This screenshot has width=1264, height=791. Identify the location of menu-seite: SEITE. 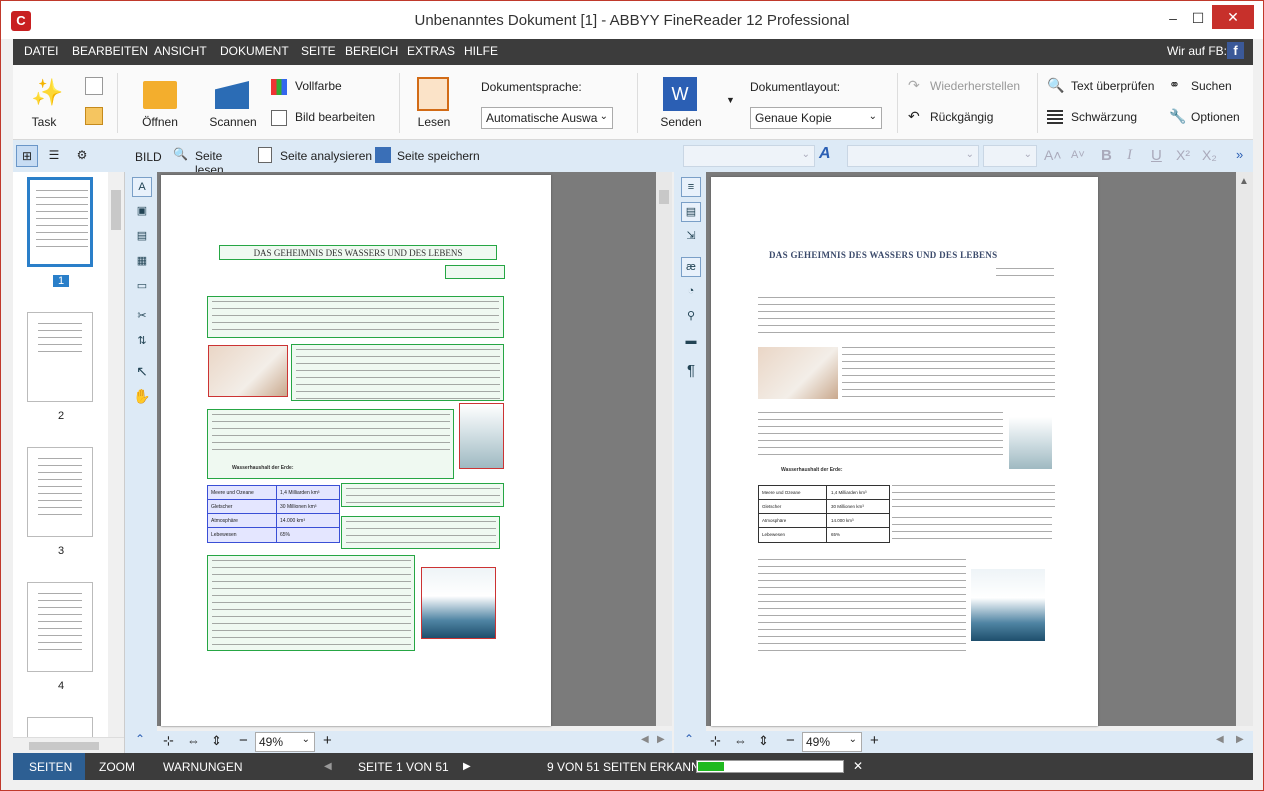
(318, 51).